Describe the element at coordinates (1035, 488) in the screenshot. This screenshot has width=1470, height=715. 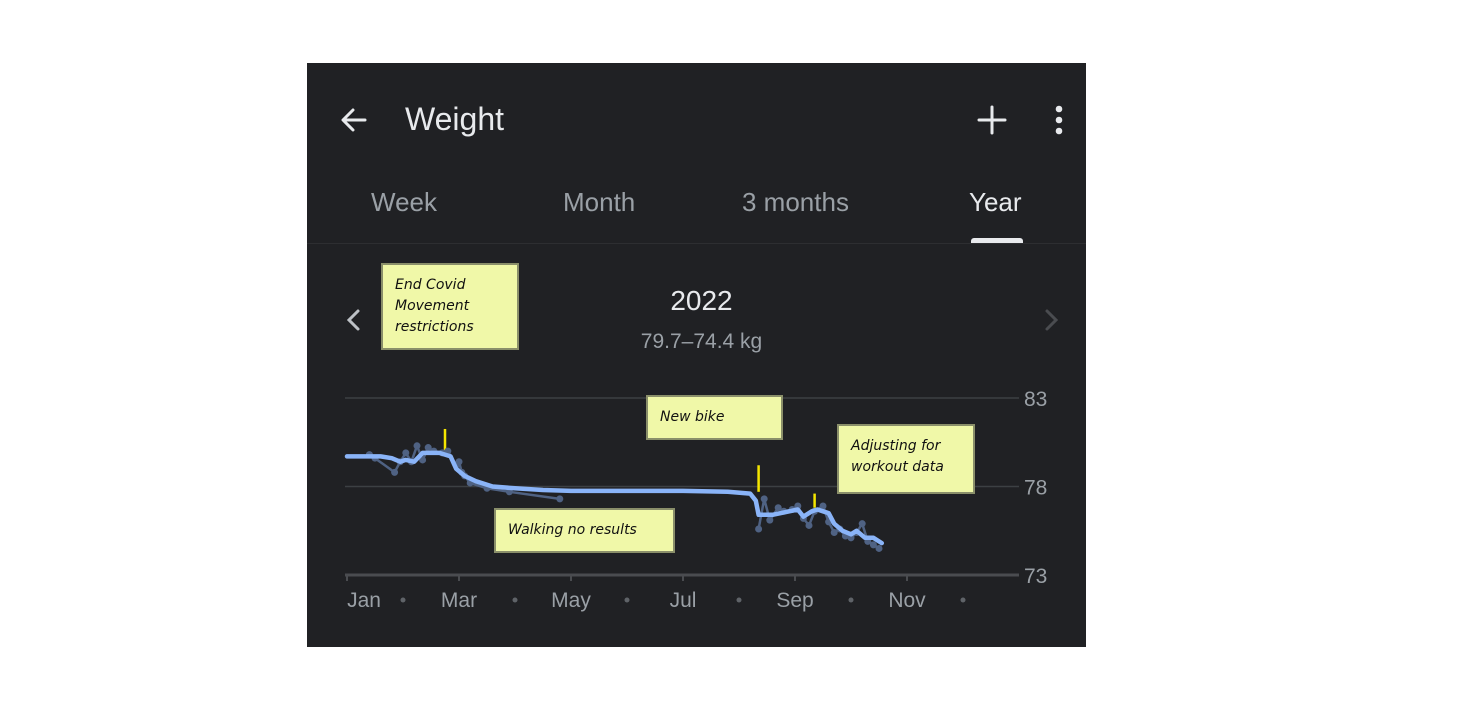
I see `y-tick-label: 78` at that location.